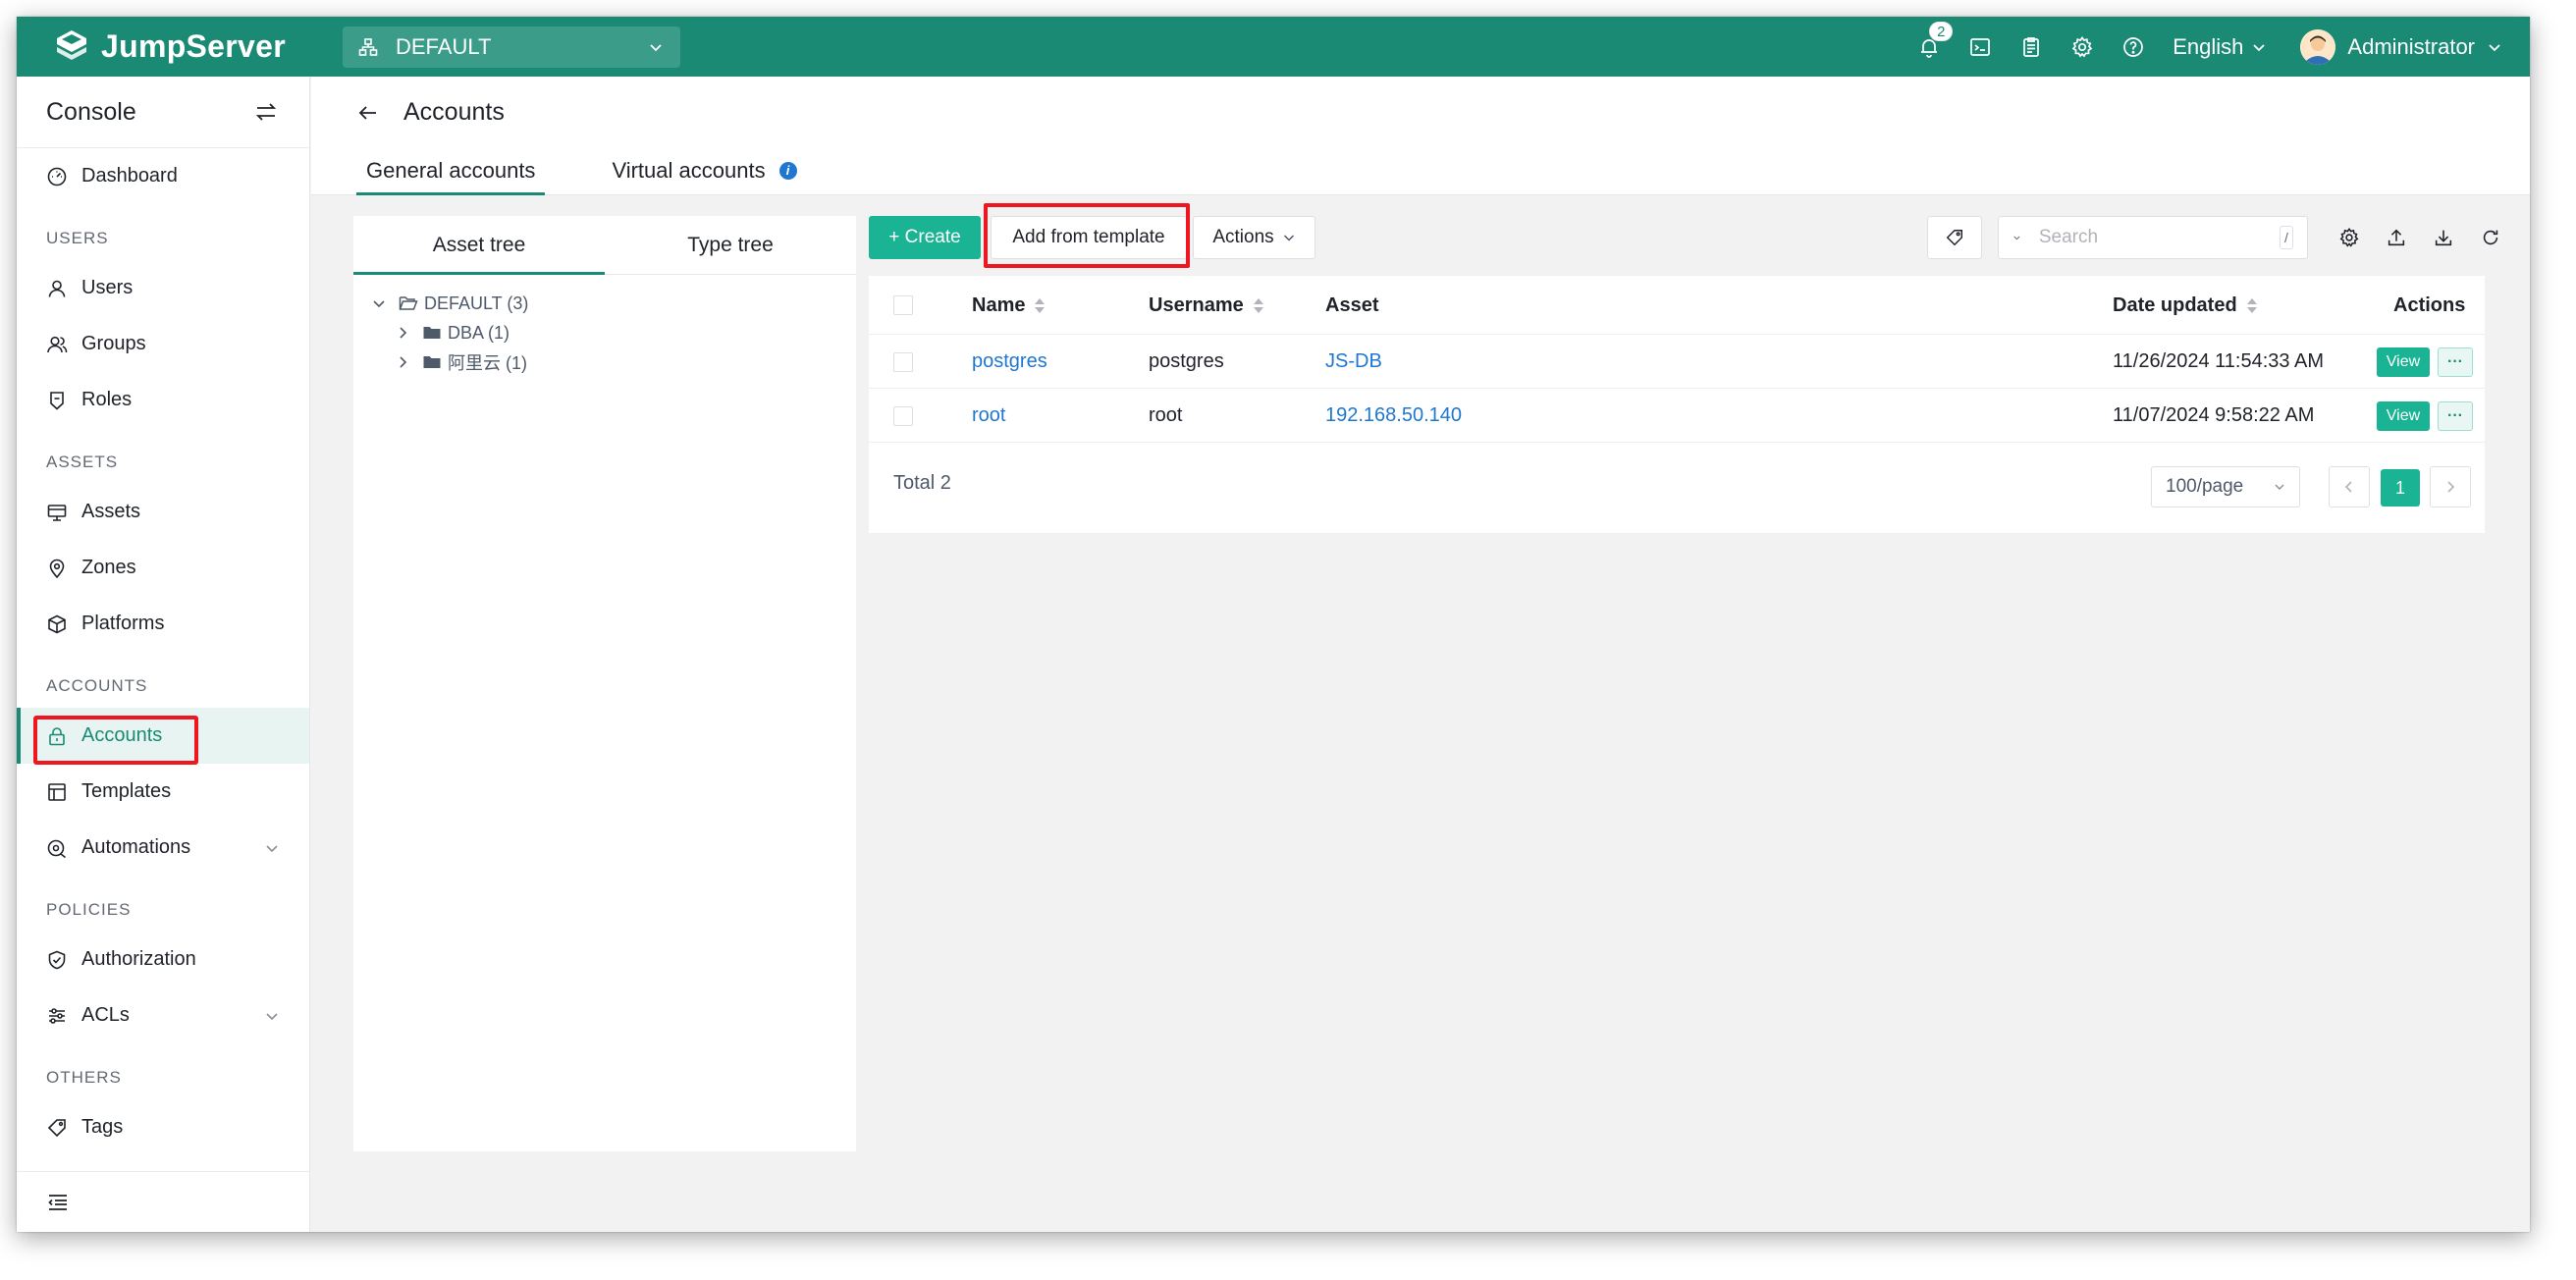  What do you see at coordinates (2400, 488) in the screenshot?
I see `current-page-button: 1` at bounding box center [2400, 488].